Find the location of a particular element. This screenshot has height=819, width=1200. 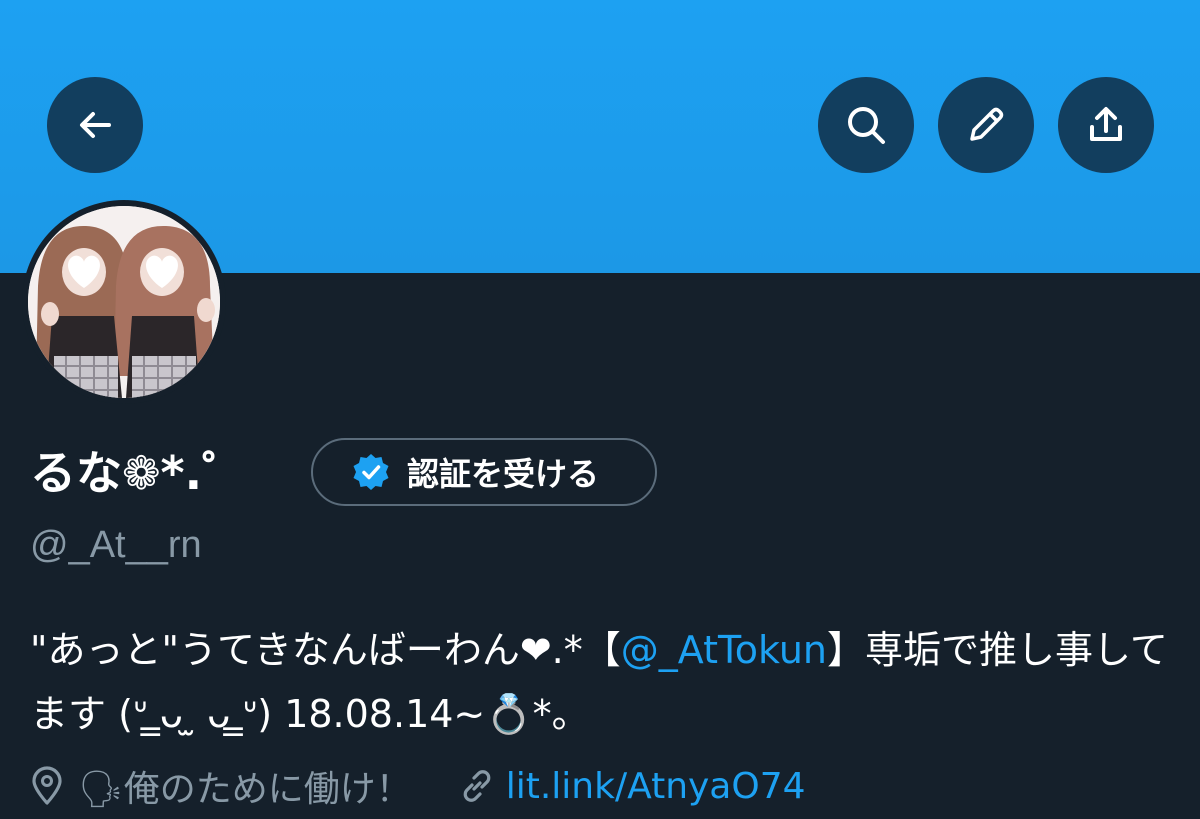

pencil-icon is located at coordinates (987, 124).